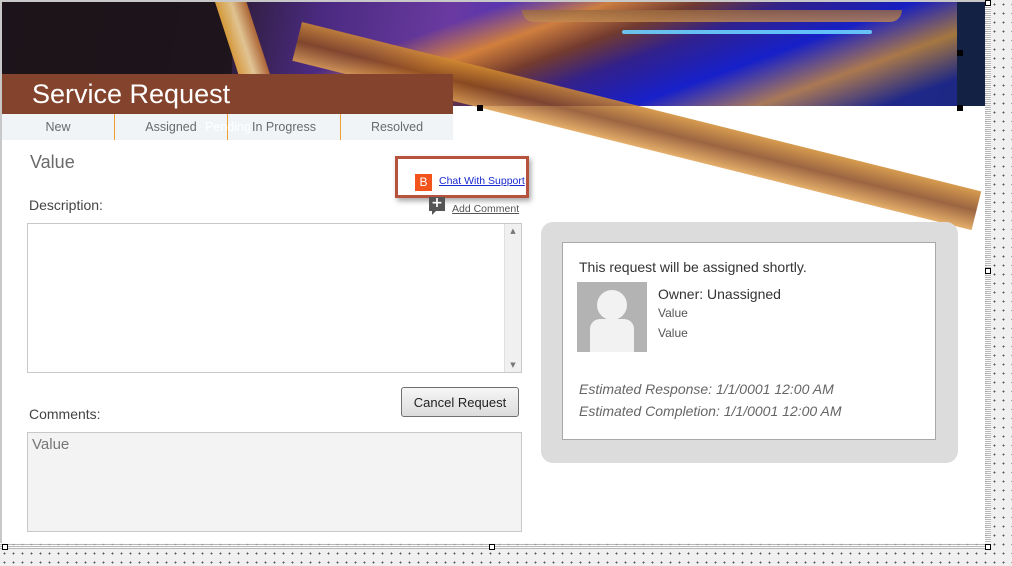 This screenshot has width=1012, height=566. What do you see at coordinates (227, 94) in the screenshot?
I see `page-title: Service Request` at bounding box center [227, 94].